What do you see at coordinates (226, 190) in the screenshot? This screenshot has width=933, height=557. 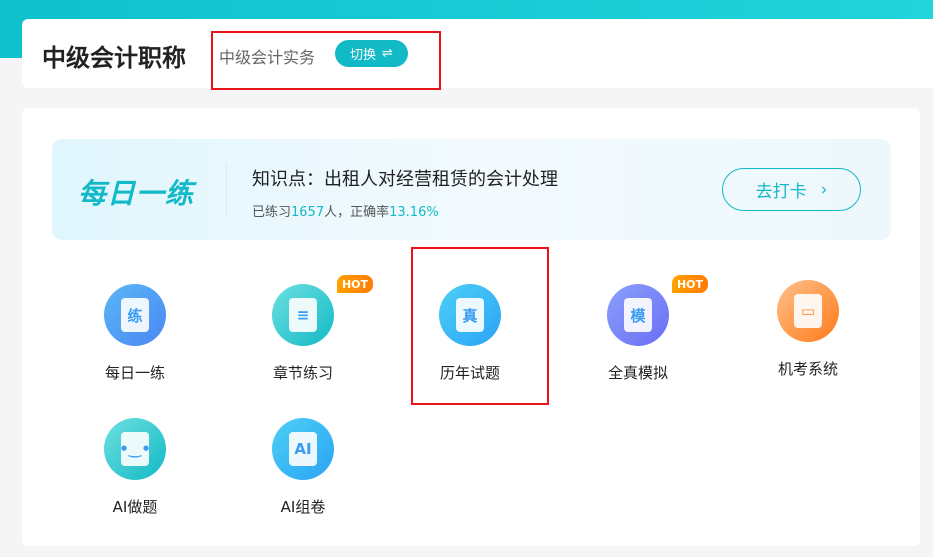 I see `divider` at bounding box center [226, 190].